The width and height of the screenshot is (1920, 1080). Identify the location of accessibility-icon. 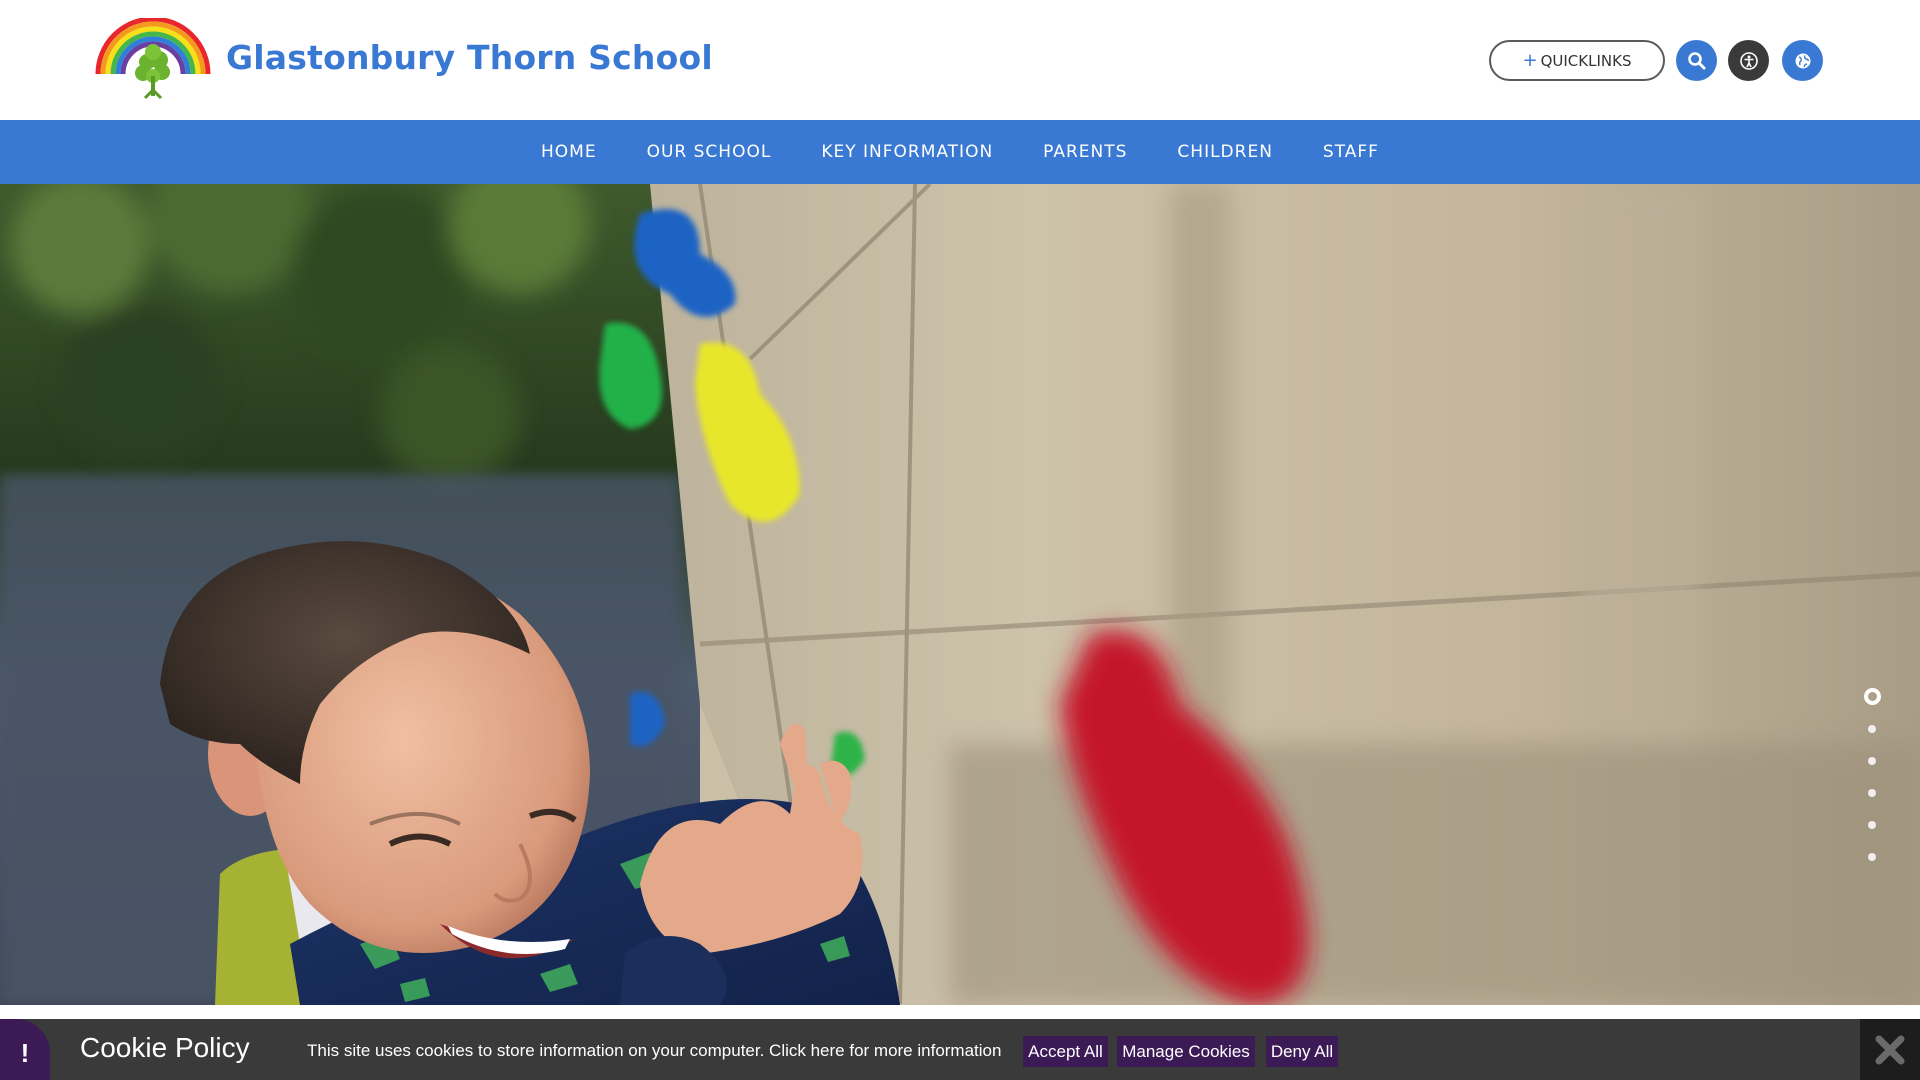
(1748, 60).